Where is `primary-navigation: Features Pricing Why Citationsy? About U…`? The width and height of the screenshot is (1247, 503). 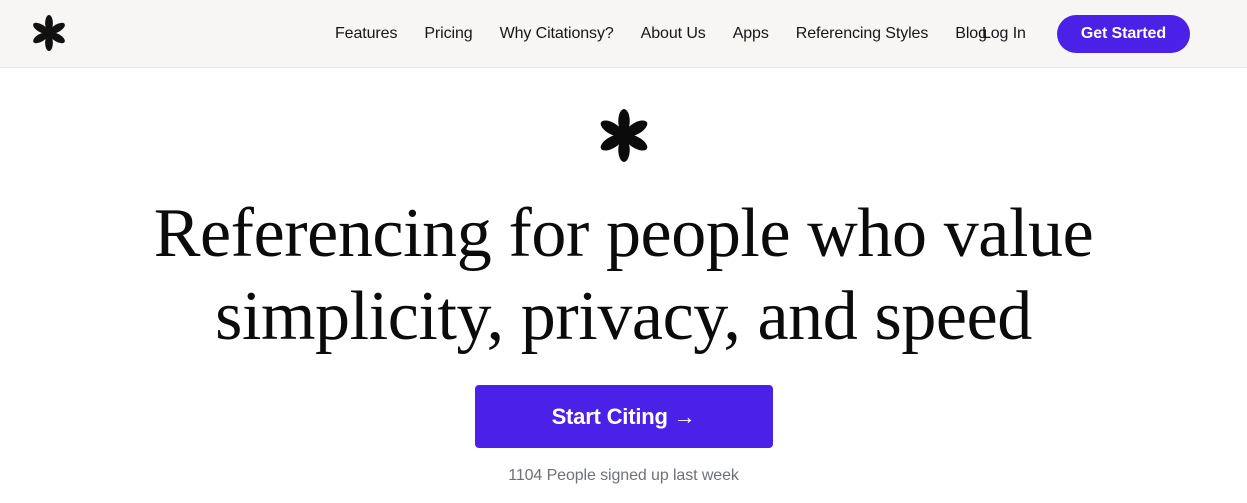
primary-navigation: Features Pricing Why Citationsy? About U… is located at coordinates (661, 33).